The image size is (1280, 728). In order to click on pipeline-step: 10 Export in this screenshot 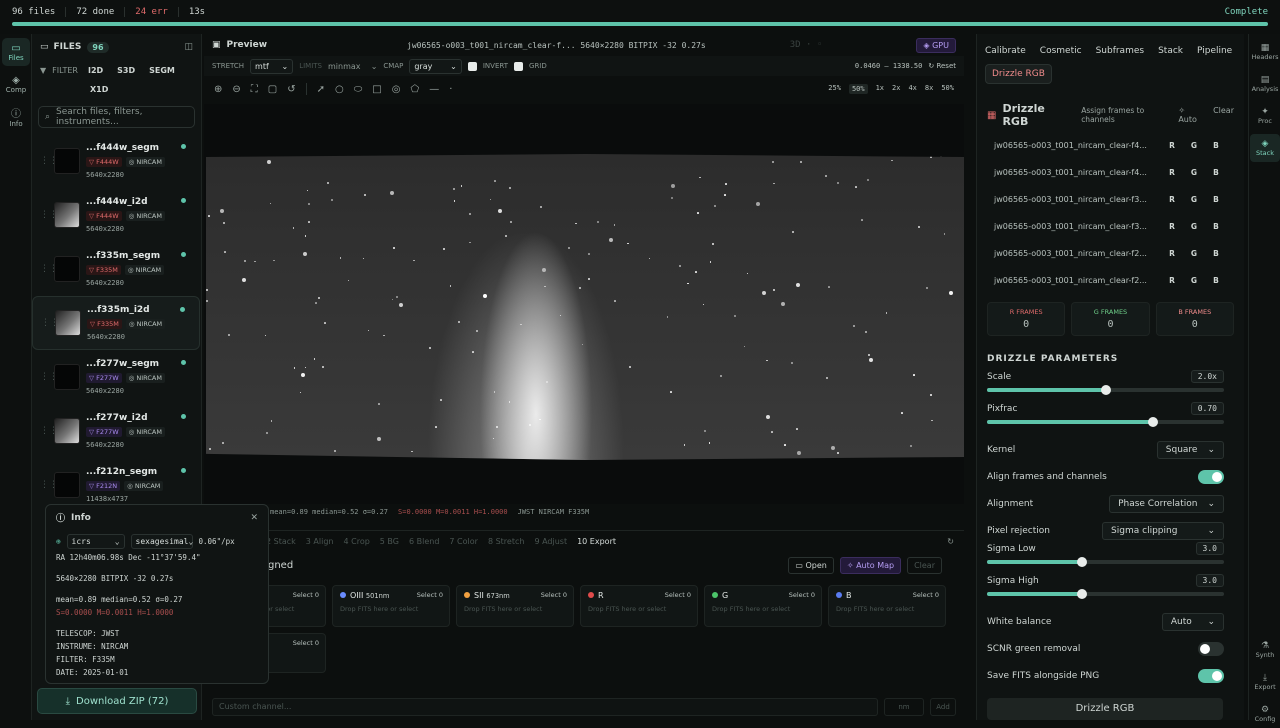, I will do `click(596, 541)`.